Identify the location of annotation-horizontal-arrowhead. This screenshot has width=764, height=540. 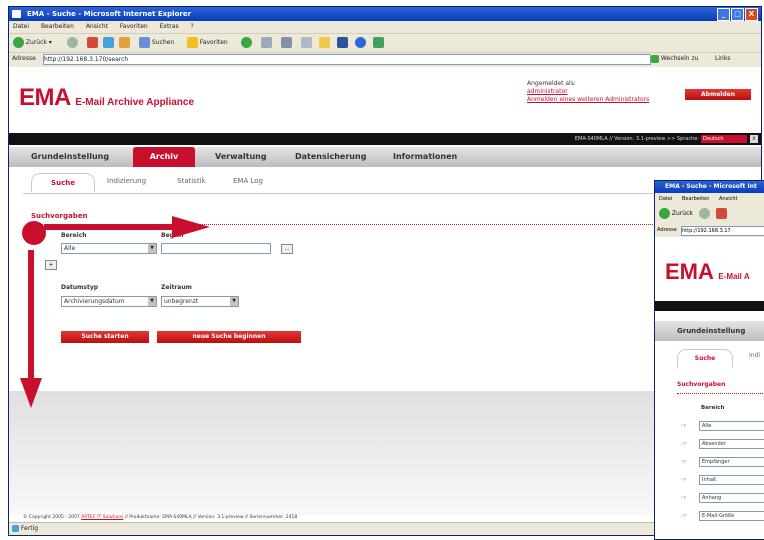
(191, 227).